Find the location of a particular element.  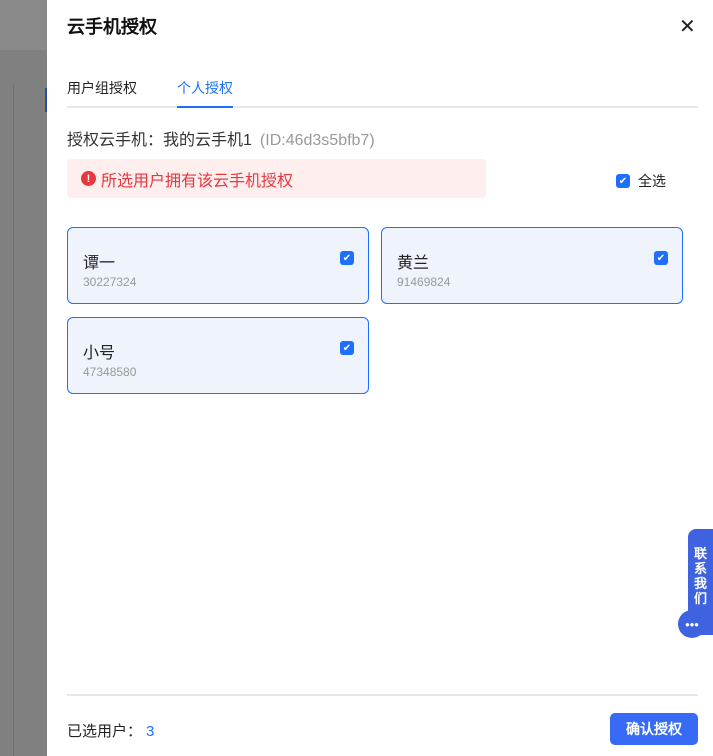

error-icon: ! is located at coordinates (88, 178).